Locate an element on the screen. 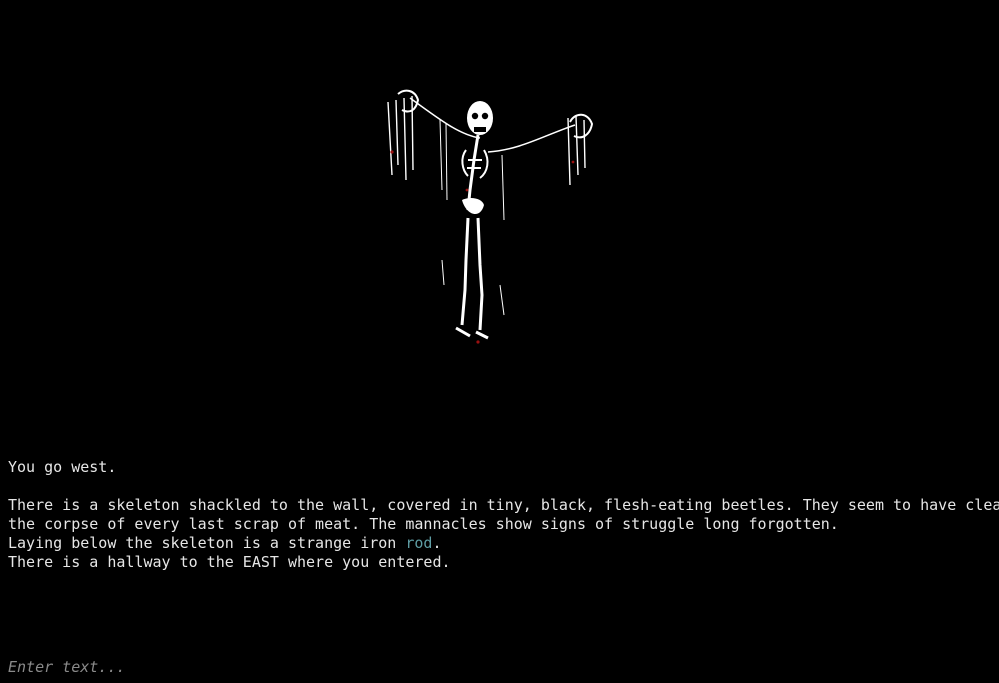  skeleton-drawing is located at coordinates (490, 216).